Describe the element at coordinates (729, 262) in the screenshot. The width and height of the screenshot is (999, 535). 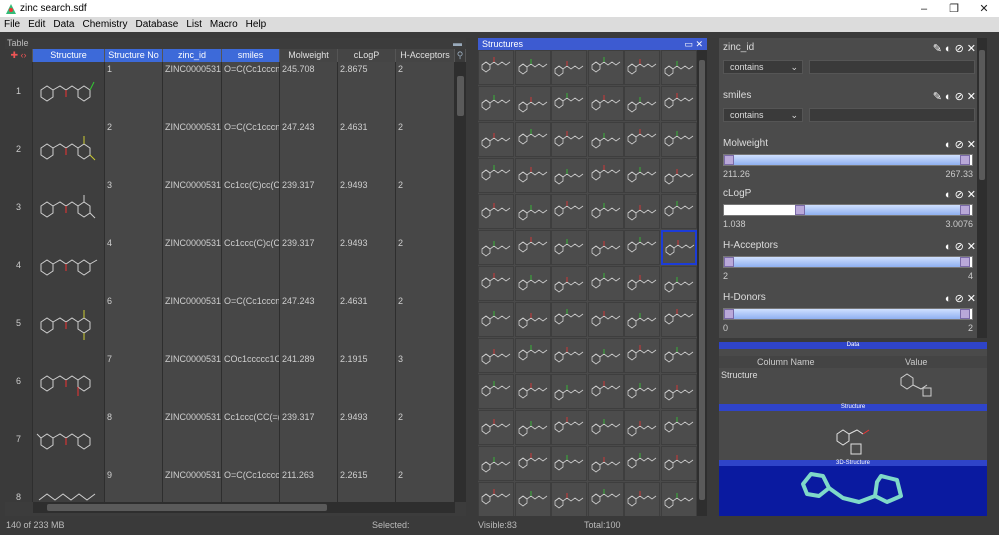
I see `h-acceptors-low-handle` at that location.